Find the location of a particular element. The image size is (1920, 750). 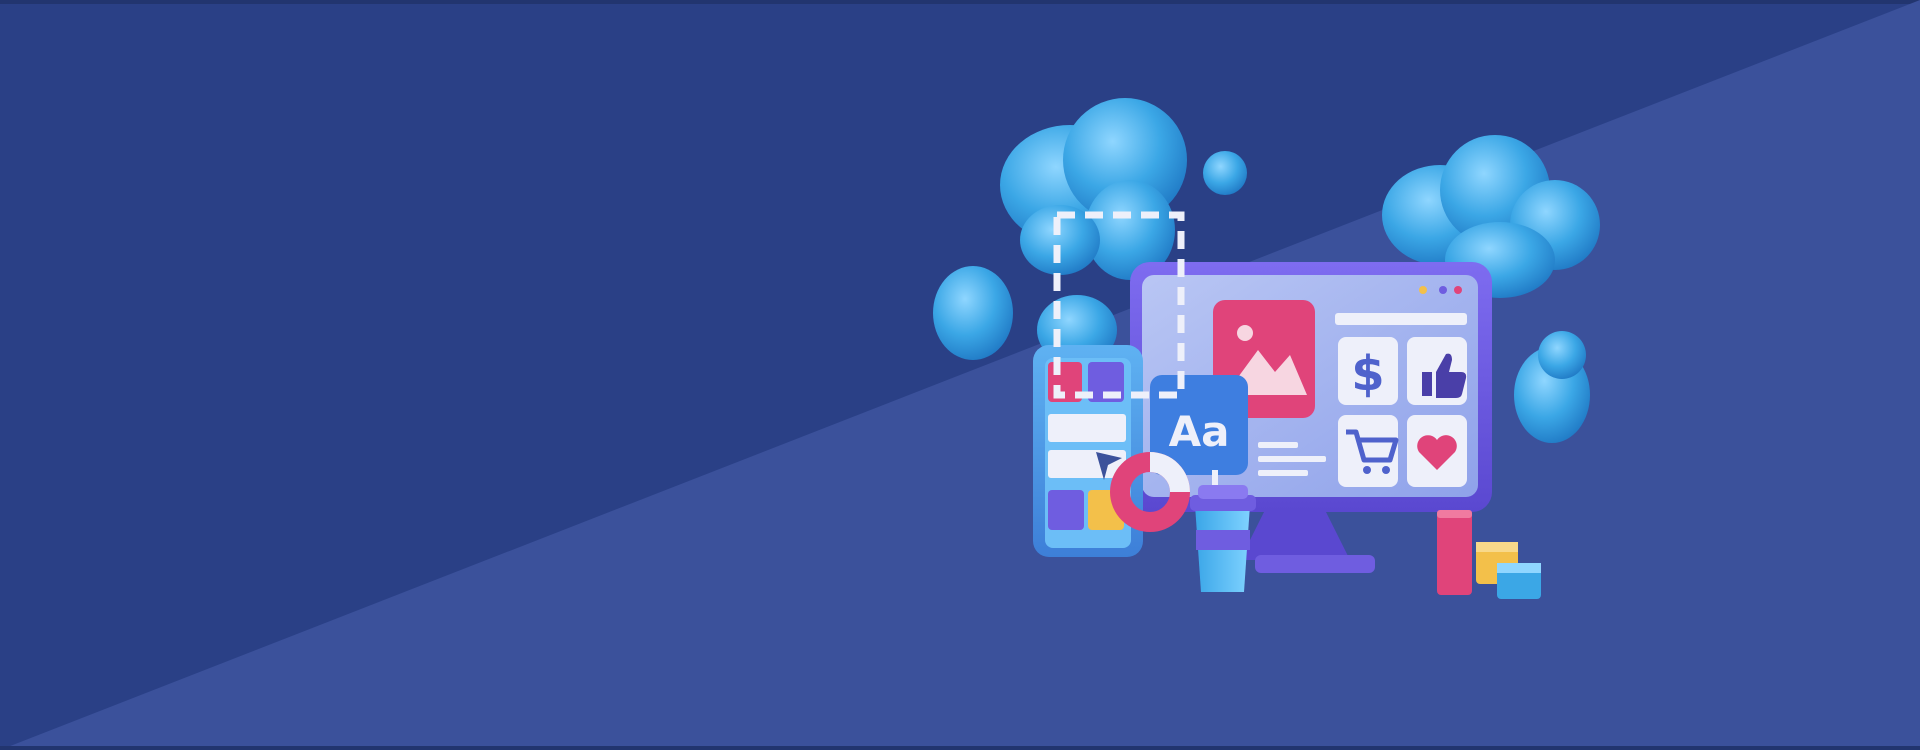

bar-block-icon is located at coordinates (1454, 552).